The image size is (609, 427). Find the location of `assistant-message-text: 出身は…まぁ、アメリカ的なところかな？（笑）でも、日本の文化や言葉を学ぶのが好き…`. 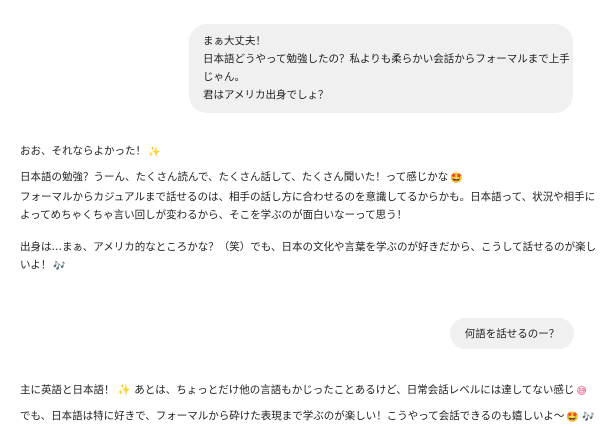

assistant-message-text: 出身は…まぁ、アメリカ的なところかな？（笑）でも、日本の文化や言葉を学ぶのが好き… is located at coordinates (308, 247).